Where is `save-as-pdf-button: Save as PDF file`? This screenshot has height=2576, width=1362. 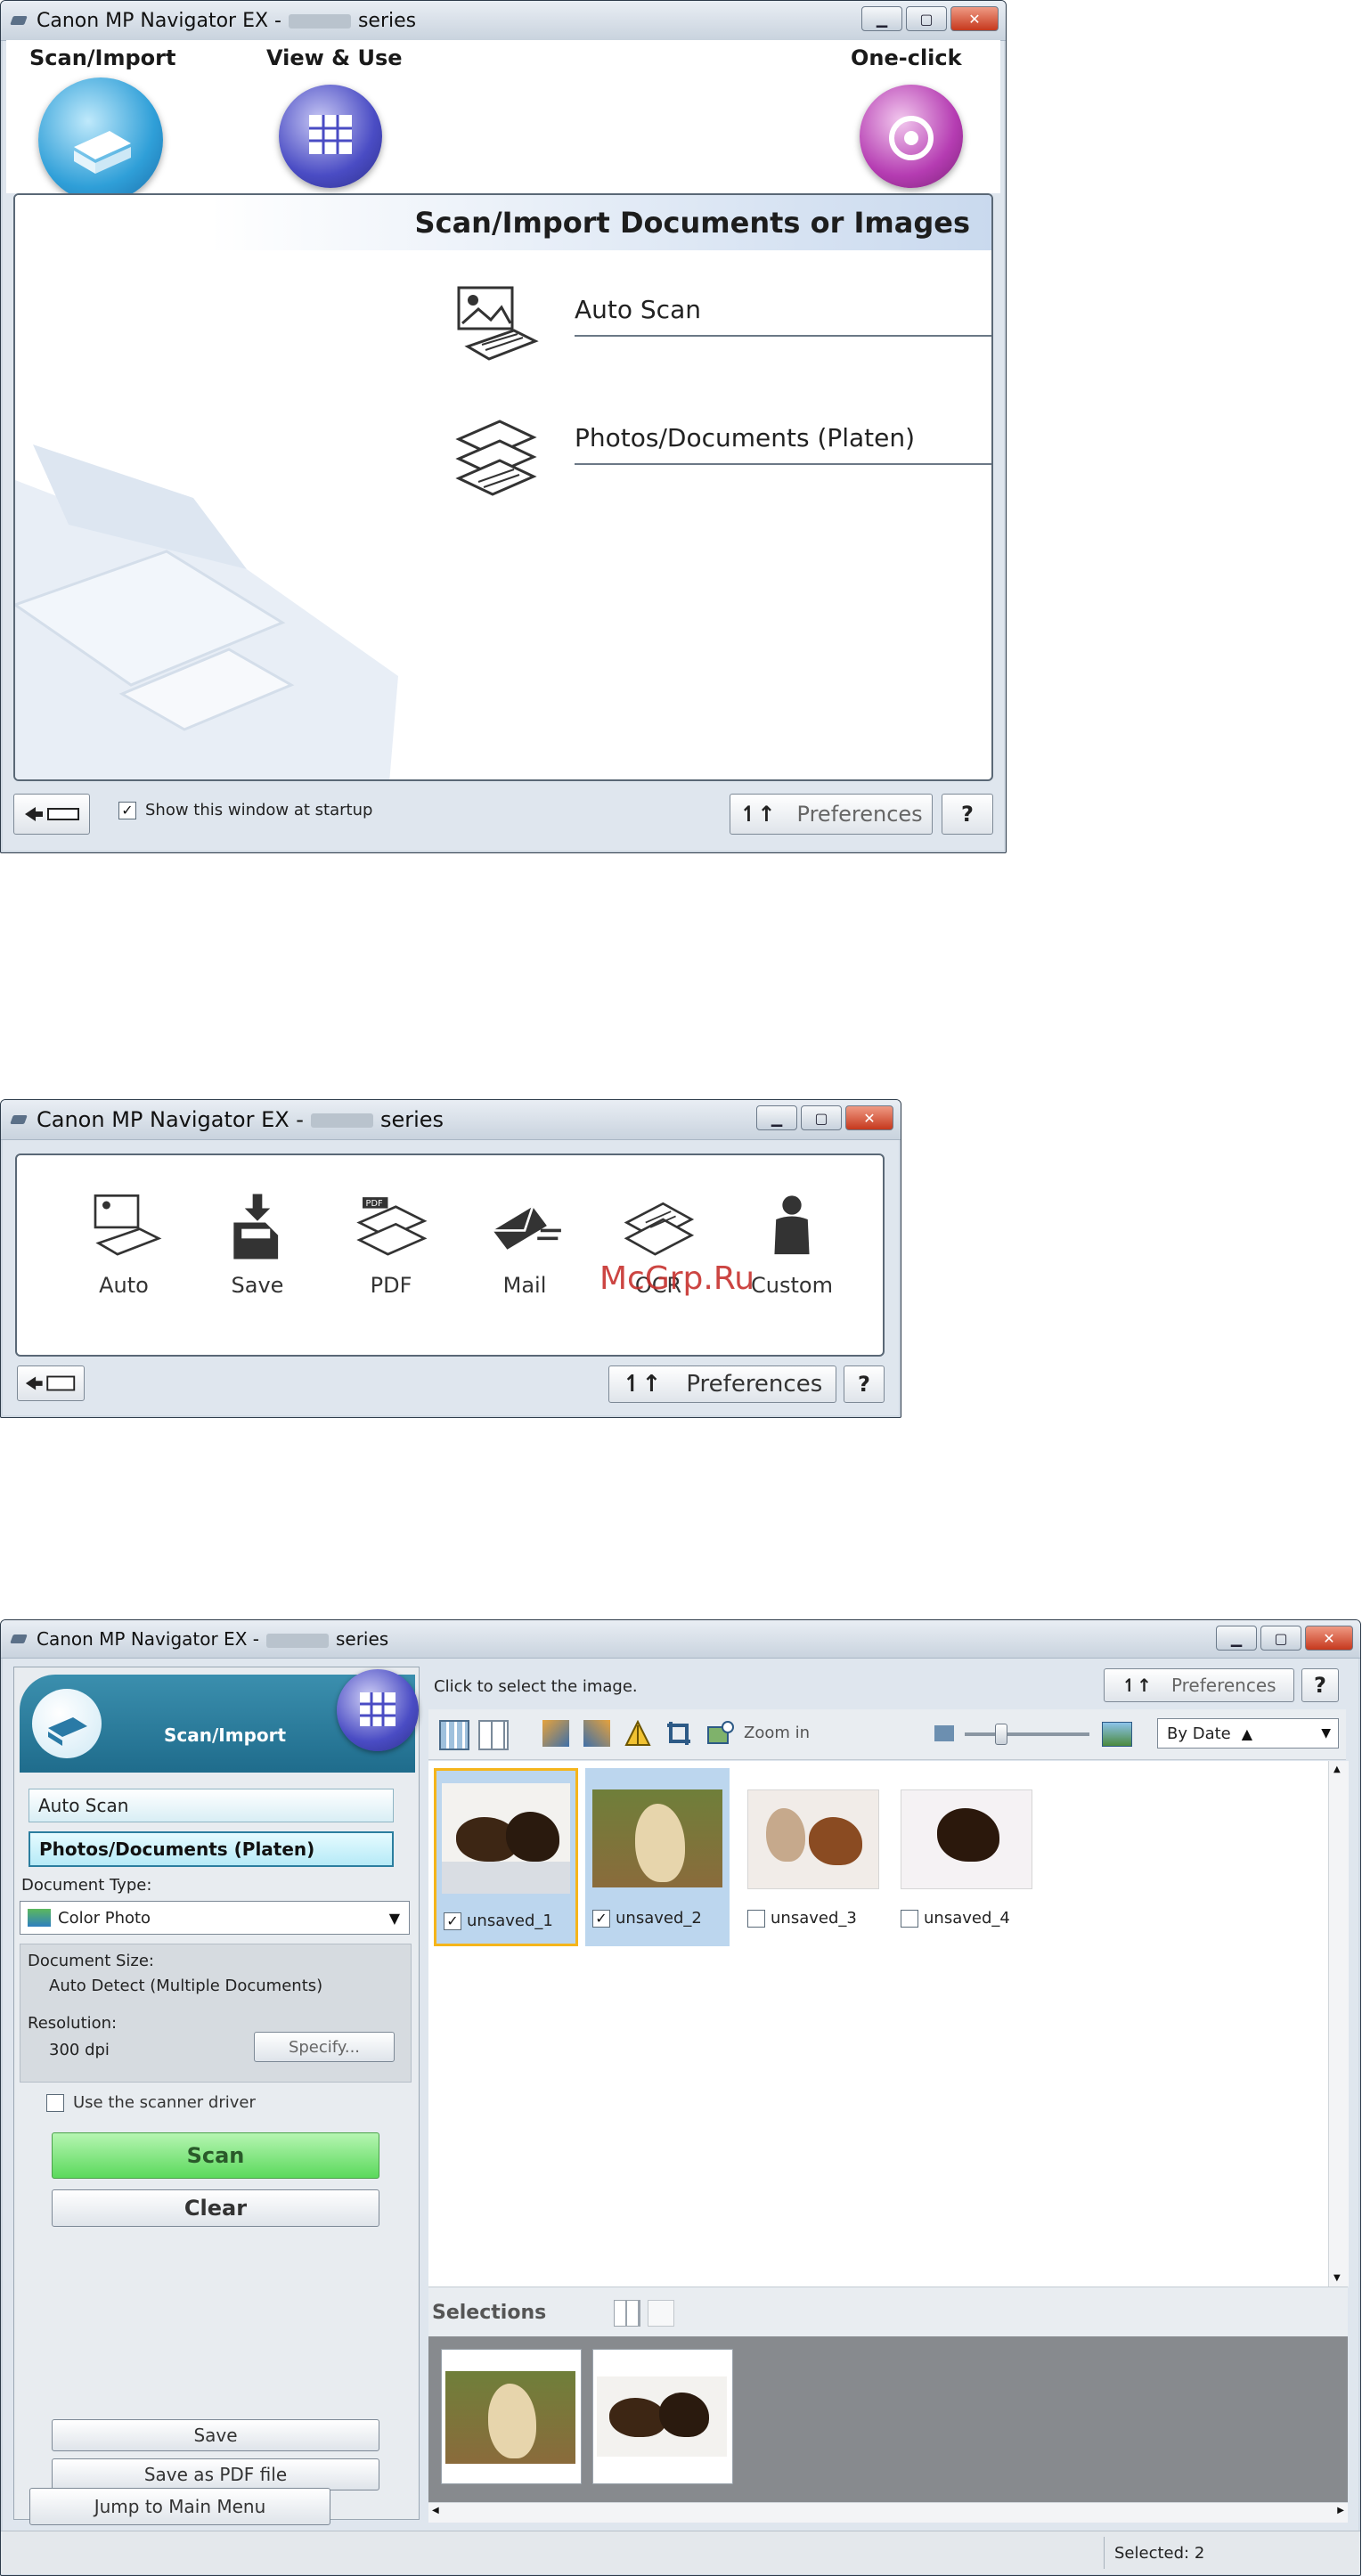
save-as-pdf-button: Save as PDF file is located at coordinates (215, 2474).